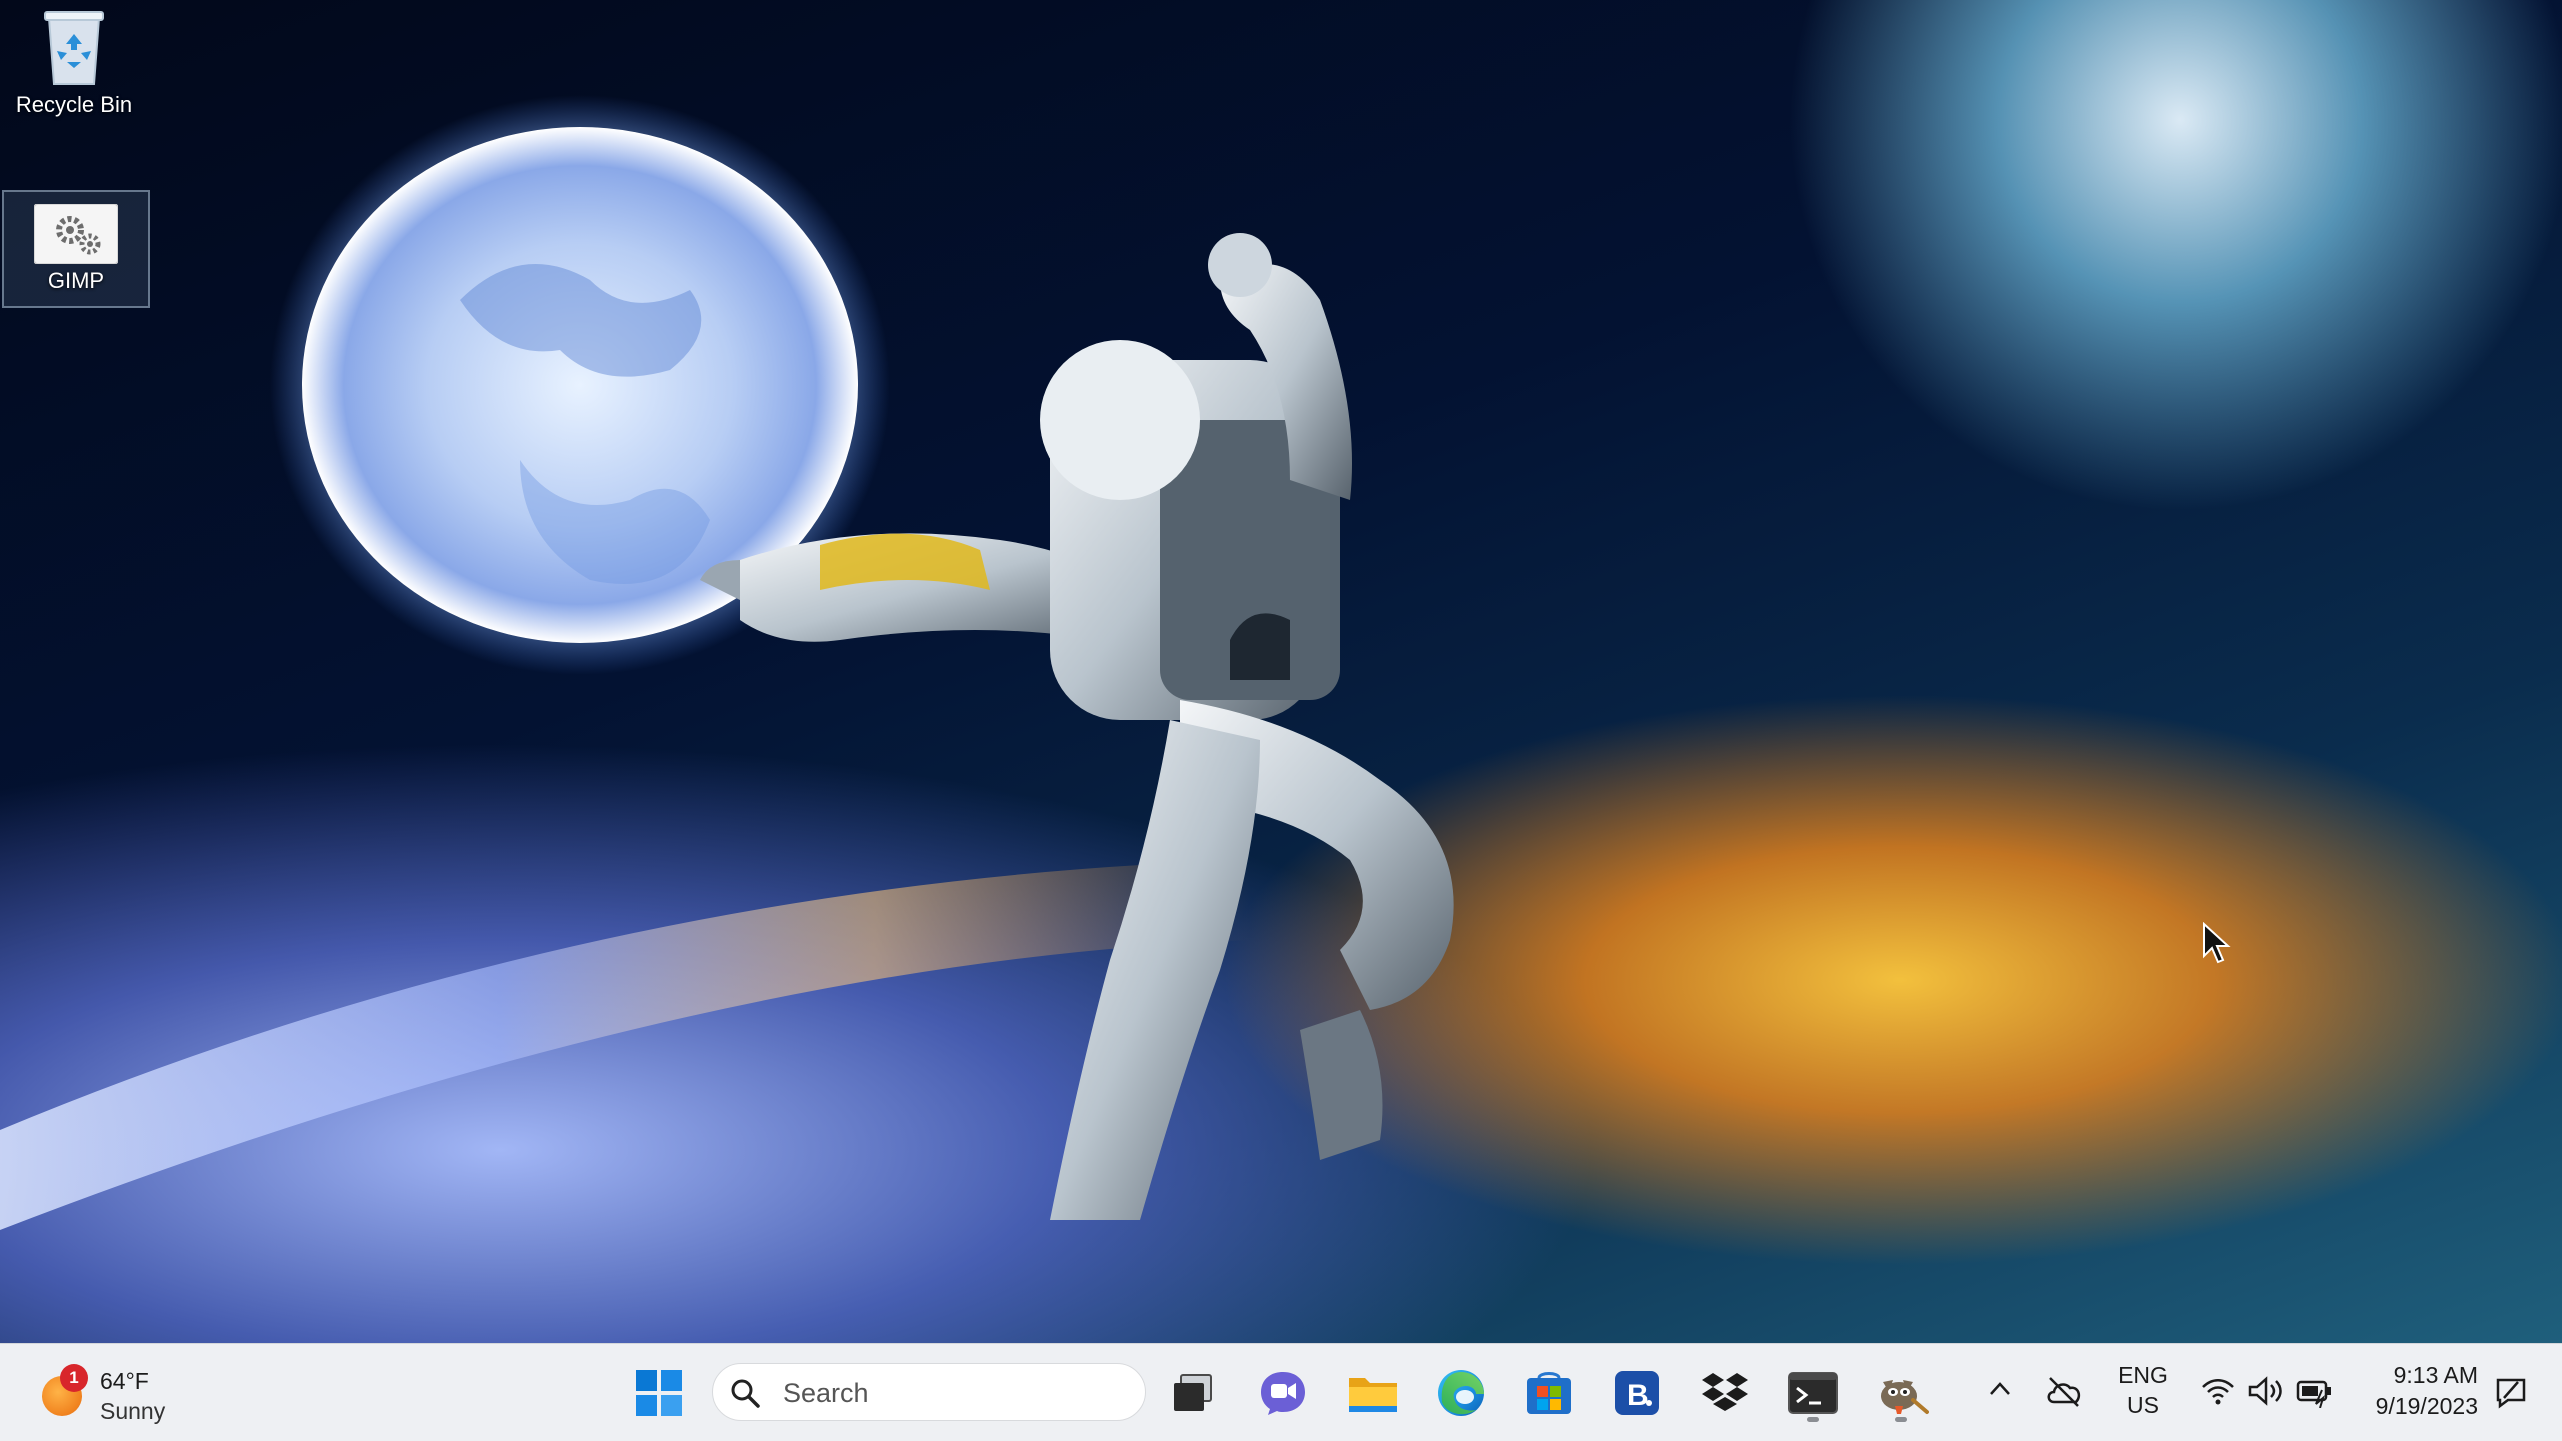 The height and width of the screenshot is (1441, 2562). Describe the element at coordinates (124, 1381) in the screenshot. I see `weather-temperature: 64°F` at that location.